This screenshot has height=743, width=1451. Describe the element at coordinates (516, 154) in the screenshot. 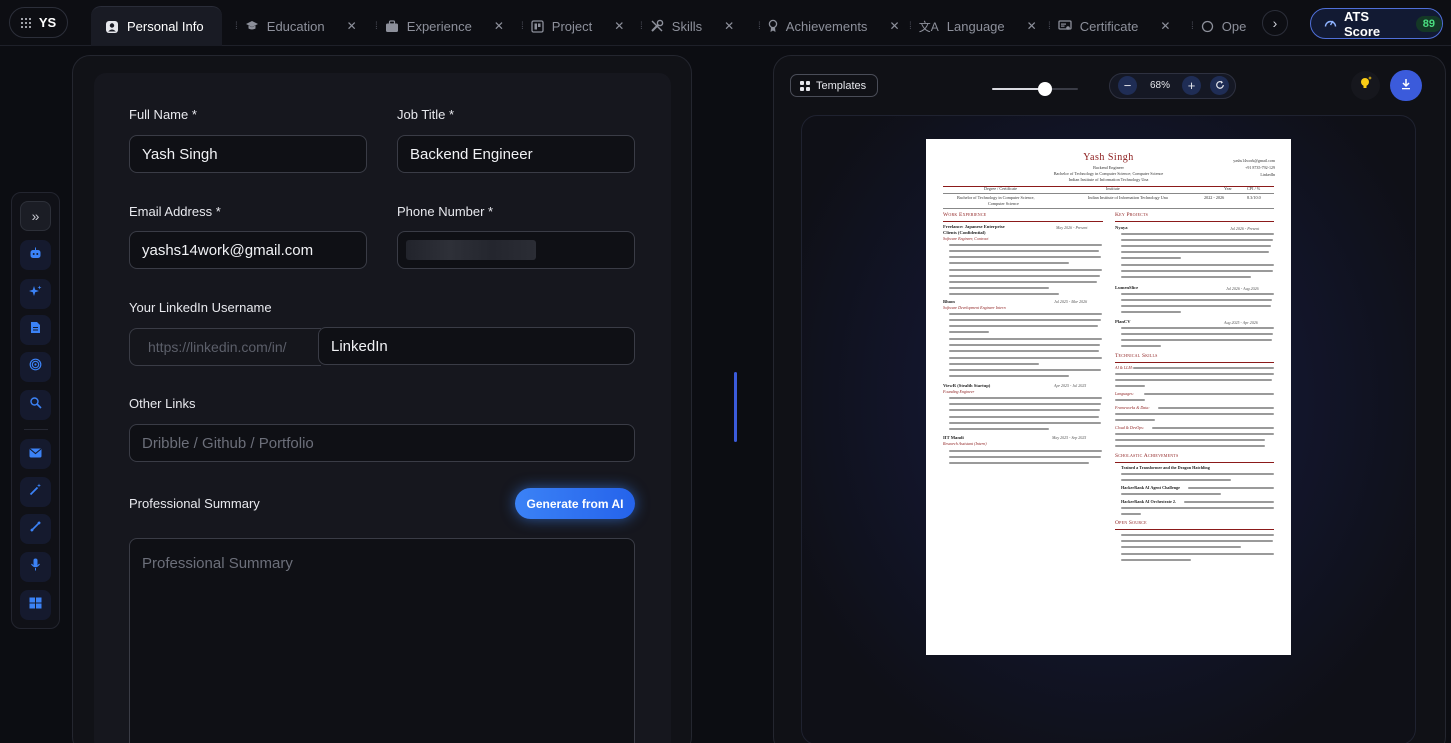

I see `job-title-field: Backend Engineer` at that location.